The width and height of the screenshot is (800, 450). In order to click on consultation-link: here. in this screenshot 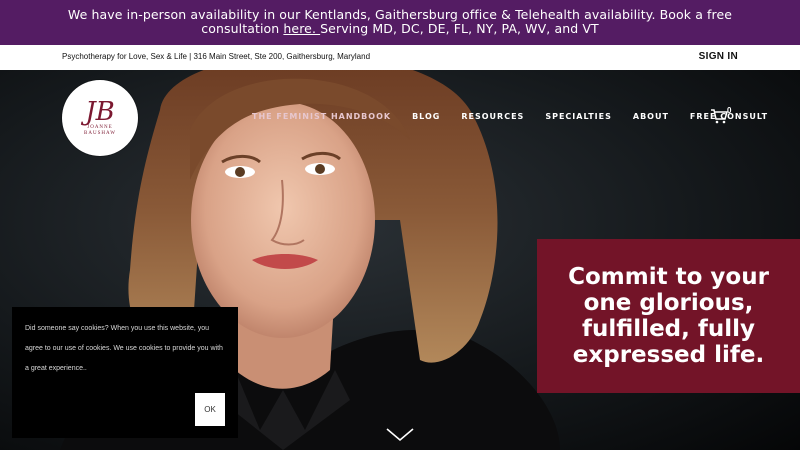, I will do `click(301, 28)`.